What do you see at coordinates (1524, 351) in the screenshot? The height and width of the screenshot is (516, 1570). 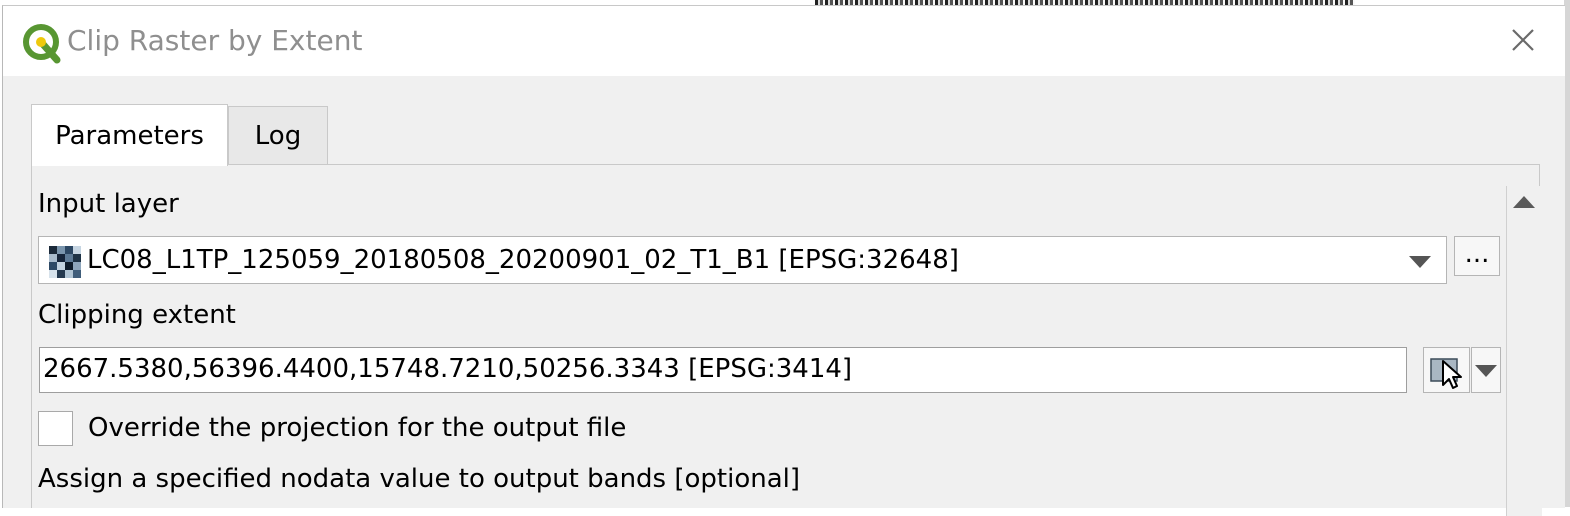 I see `vertical-scrollbar` at bounding box center [1524, 351].